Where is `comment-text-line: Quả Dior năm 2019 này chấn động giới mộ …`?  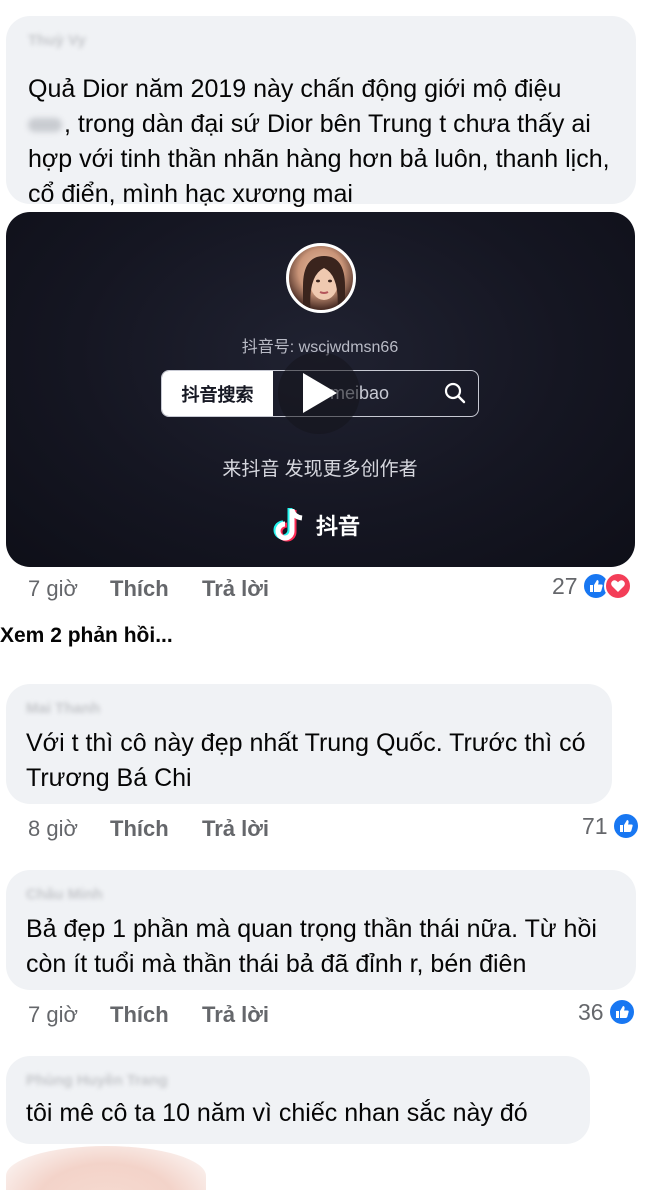 comment-text-line: Quả Dior năm 2019 này chấn động giới mộ … is located at coordinates (295, 89).